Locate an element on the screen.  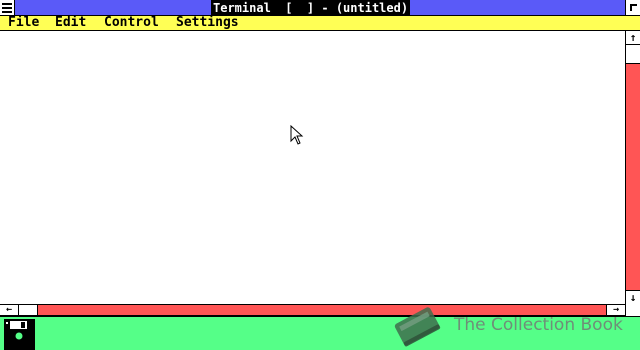
terminal-disk-icon is located at coordinates (19, 334).